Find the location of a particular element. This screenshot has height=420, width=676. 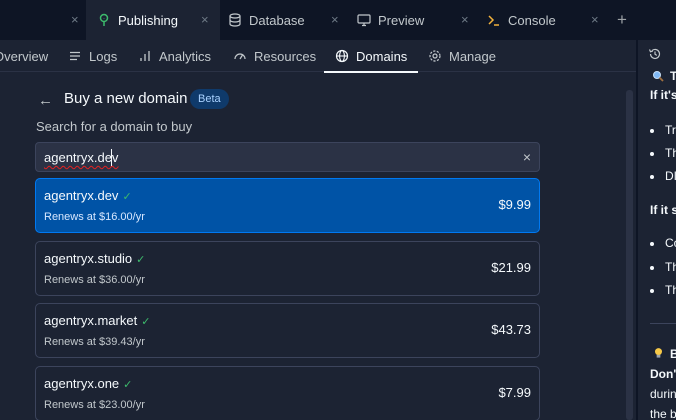

list-icon is located at coordinates (75, 56).